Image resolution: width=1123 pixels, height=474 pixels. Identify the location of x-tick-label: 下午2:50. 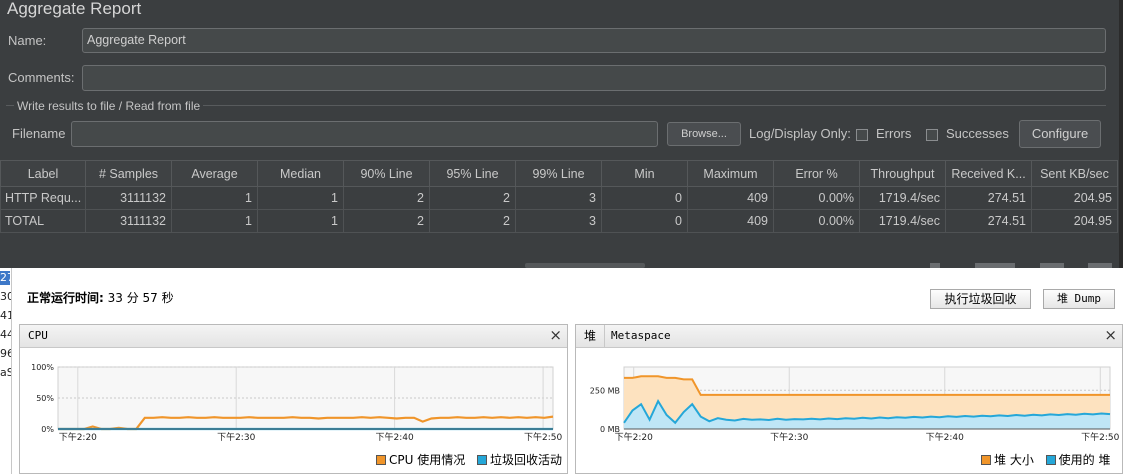
(1100, 437).